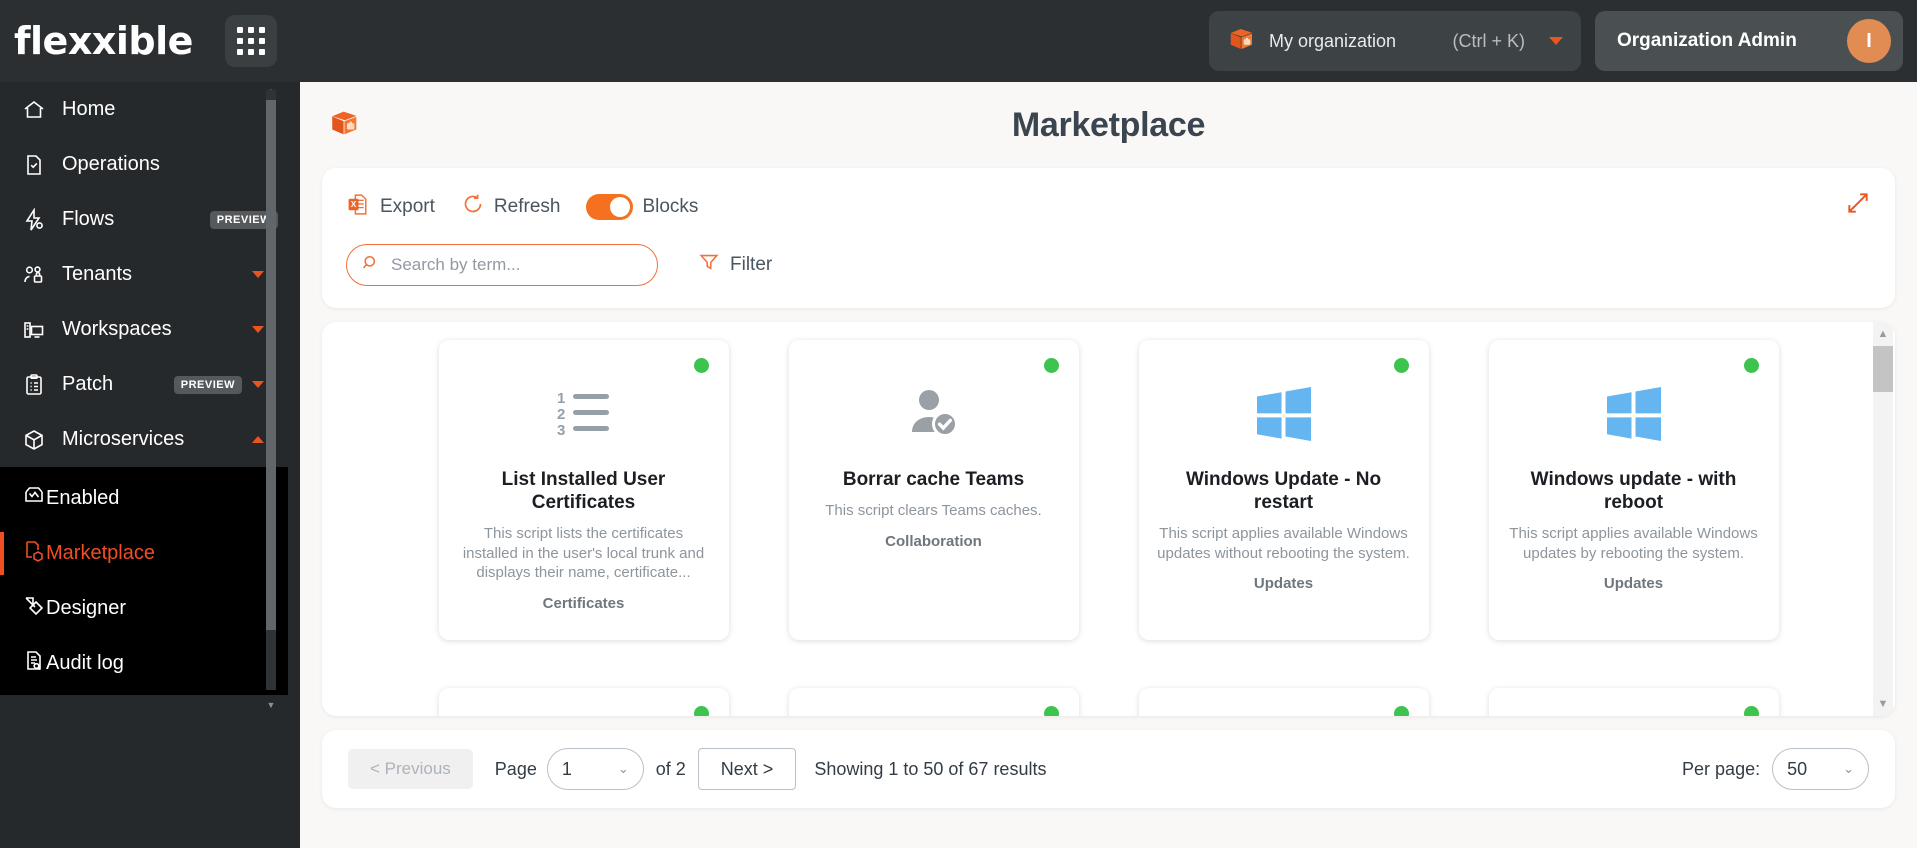 The image size is (1917, 848). I want to click on sidebar-item-enabled: Enabled, so click(144, 498).